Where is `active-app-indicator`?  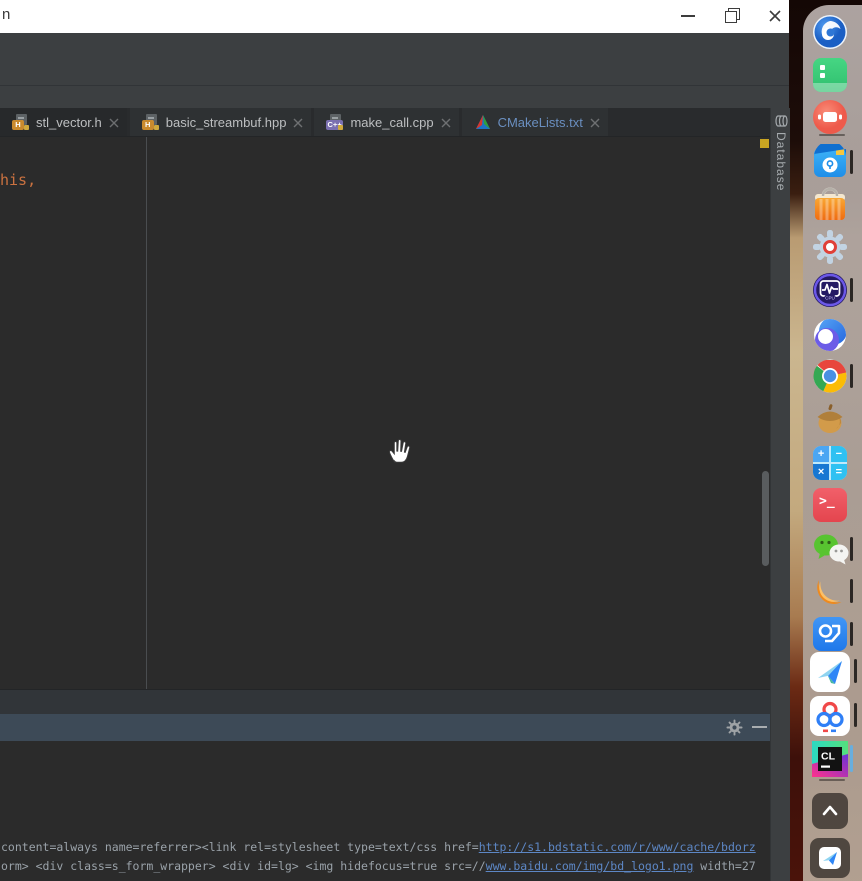 active-app-indicator is located at coordinates (851, 758).